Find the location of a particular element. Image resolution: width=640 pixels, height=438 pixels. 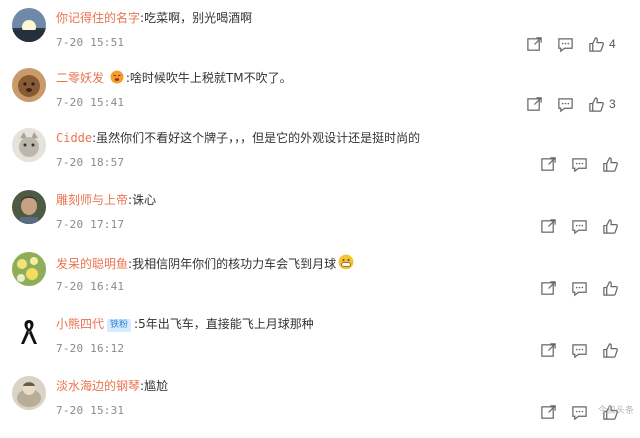

fan-badge: 铁粉 is located at coordinates (119, 325).